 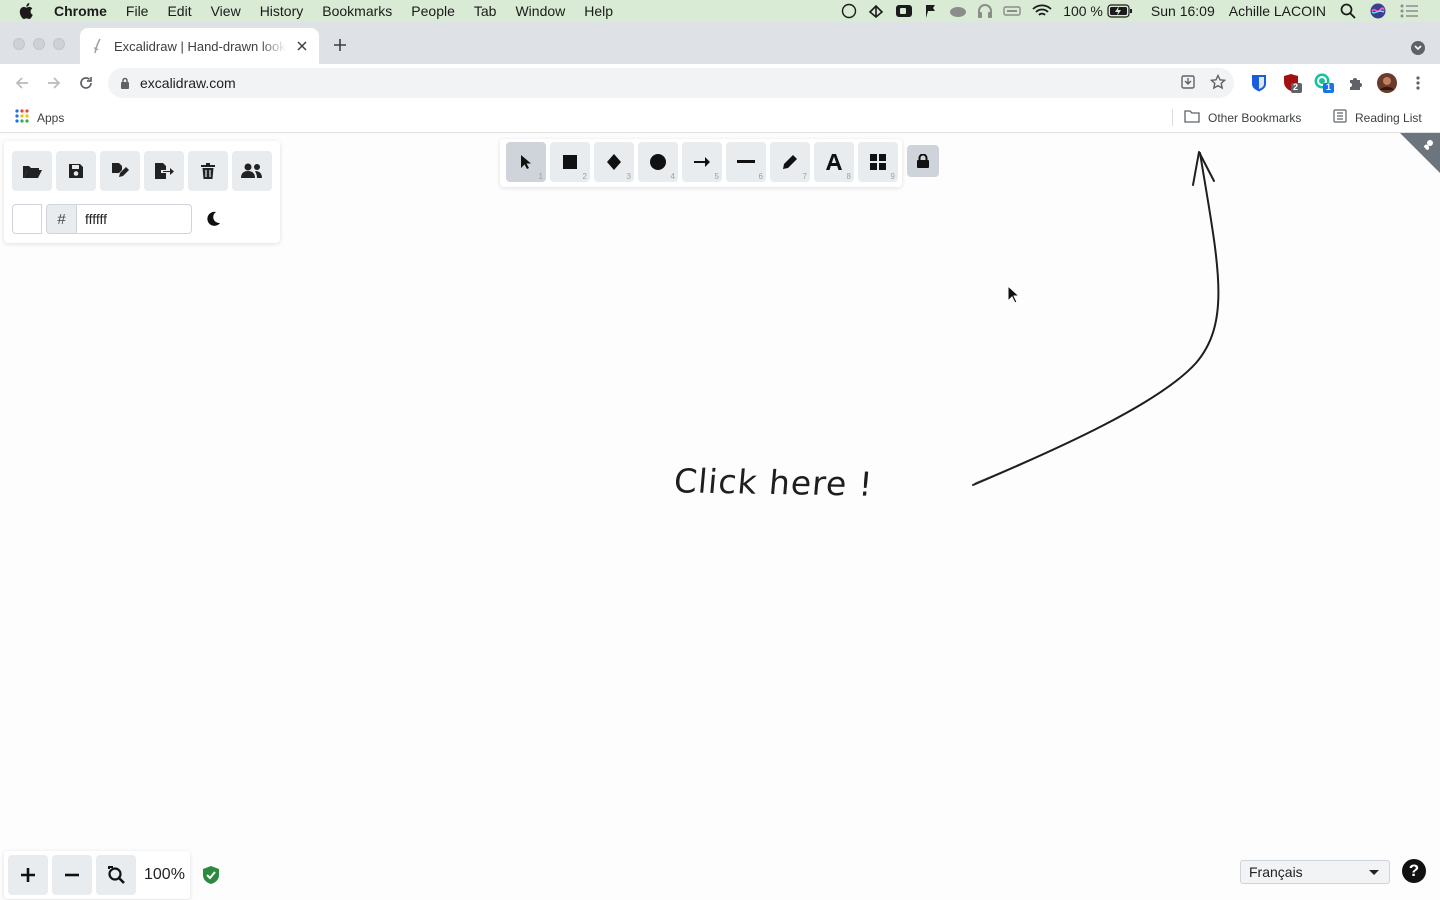 I want to click on lock-tool-button, so click(x=923, y=161).